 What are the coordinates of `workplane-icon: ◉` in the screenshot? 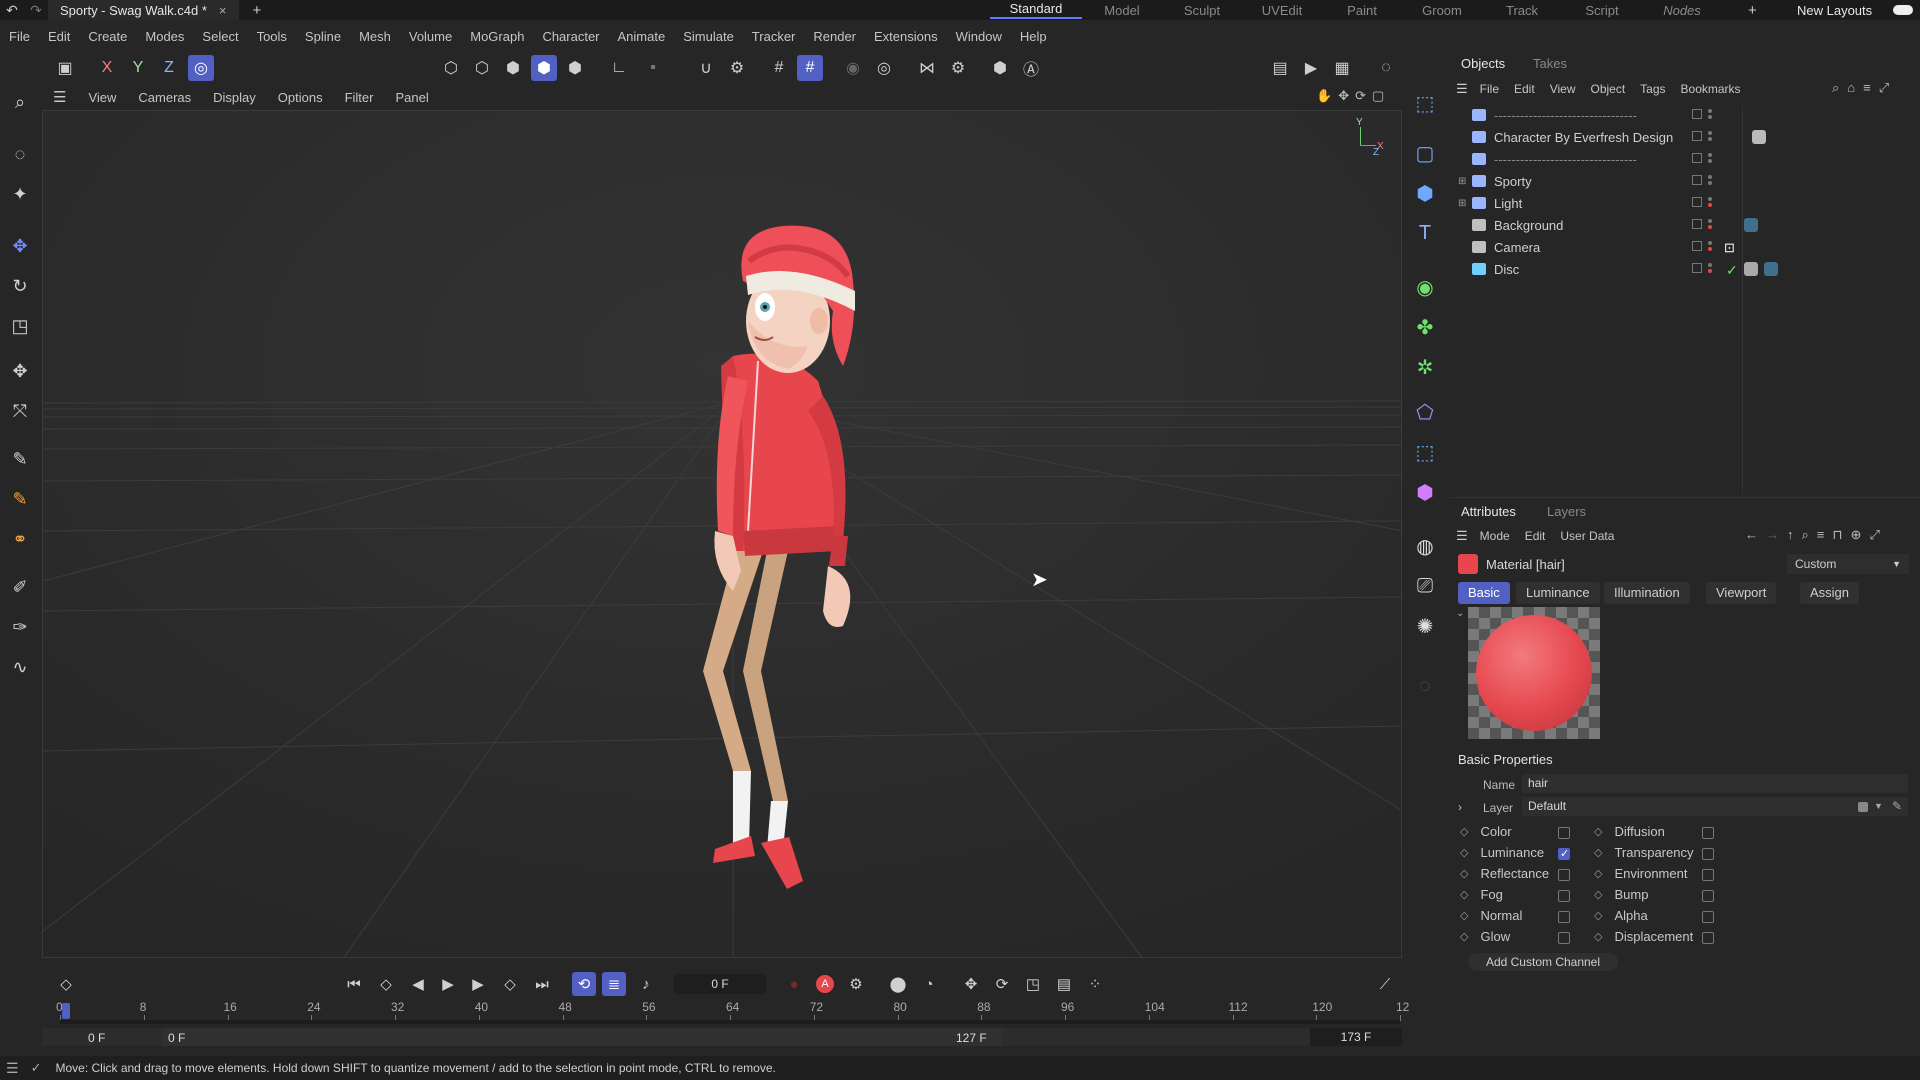 It's located at (853, 68).